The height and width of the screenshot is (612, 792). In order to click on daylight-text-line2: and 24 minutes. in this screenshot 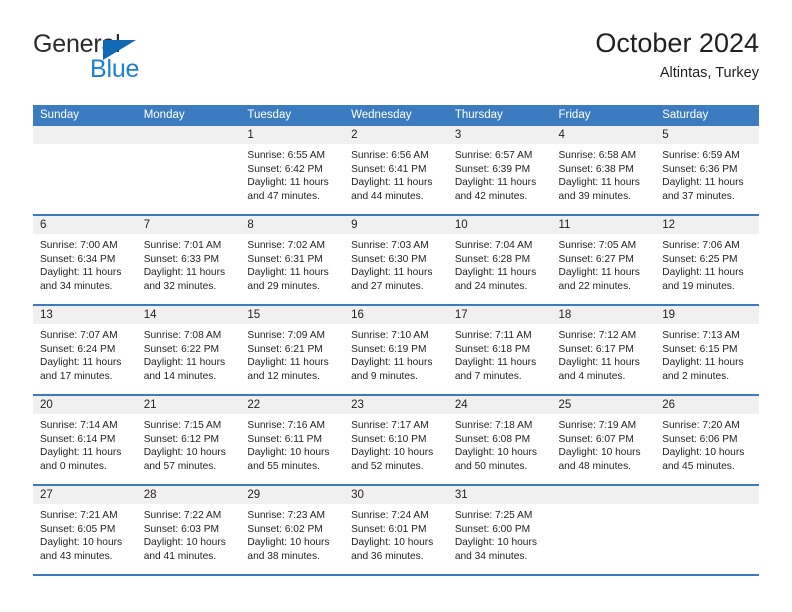, I will do `click(491, 286)`.